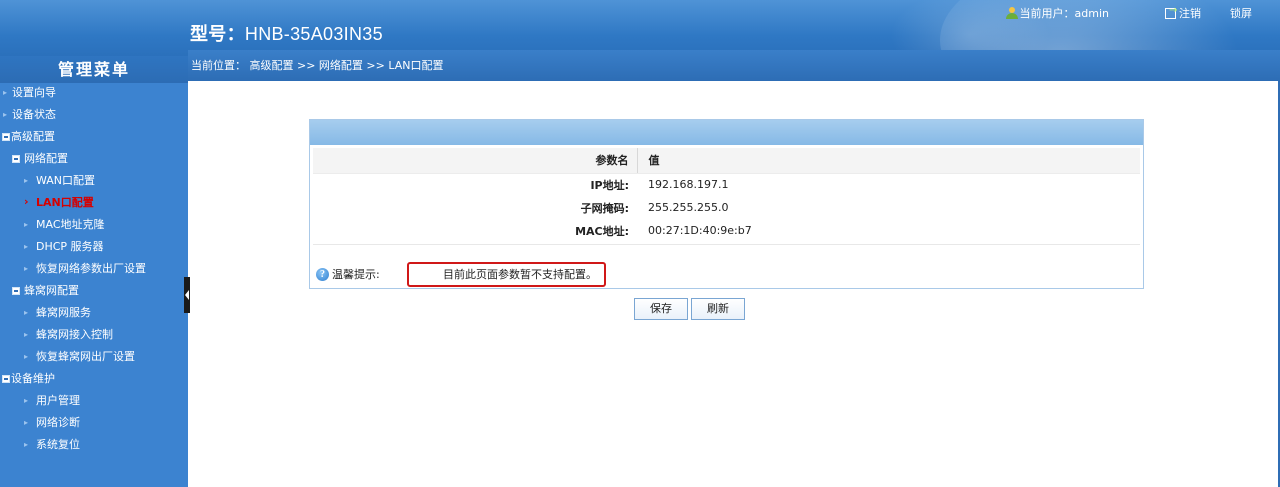 The height and width of the screenshot is (487, 1280). What do you see at coordinates (1171, 12) in the screenshot?
I see `logout-icon` at bounding box center [1171, 12].